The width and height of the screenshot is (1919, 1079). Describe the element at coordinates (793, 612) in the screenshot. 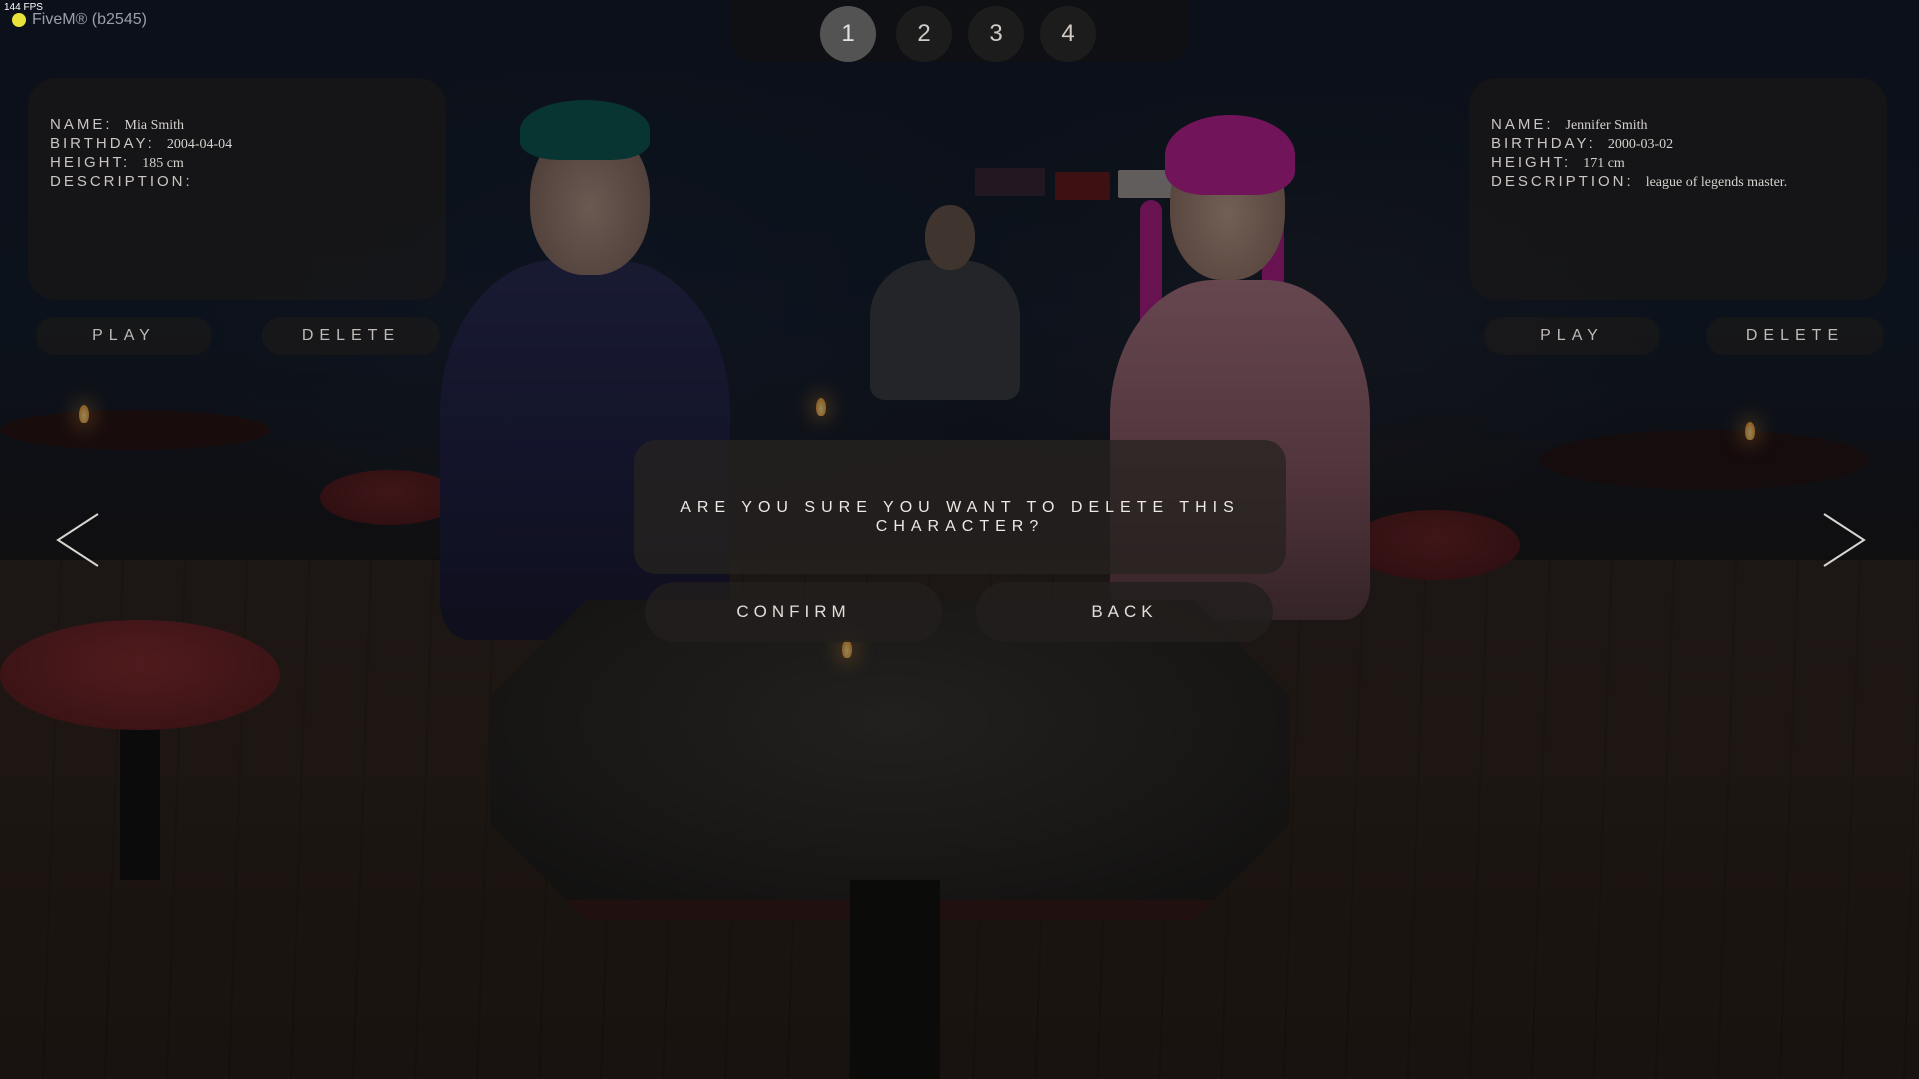

I see `confirm-button: CONFIRM` at that location.